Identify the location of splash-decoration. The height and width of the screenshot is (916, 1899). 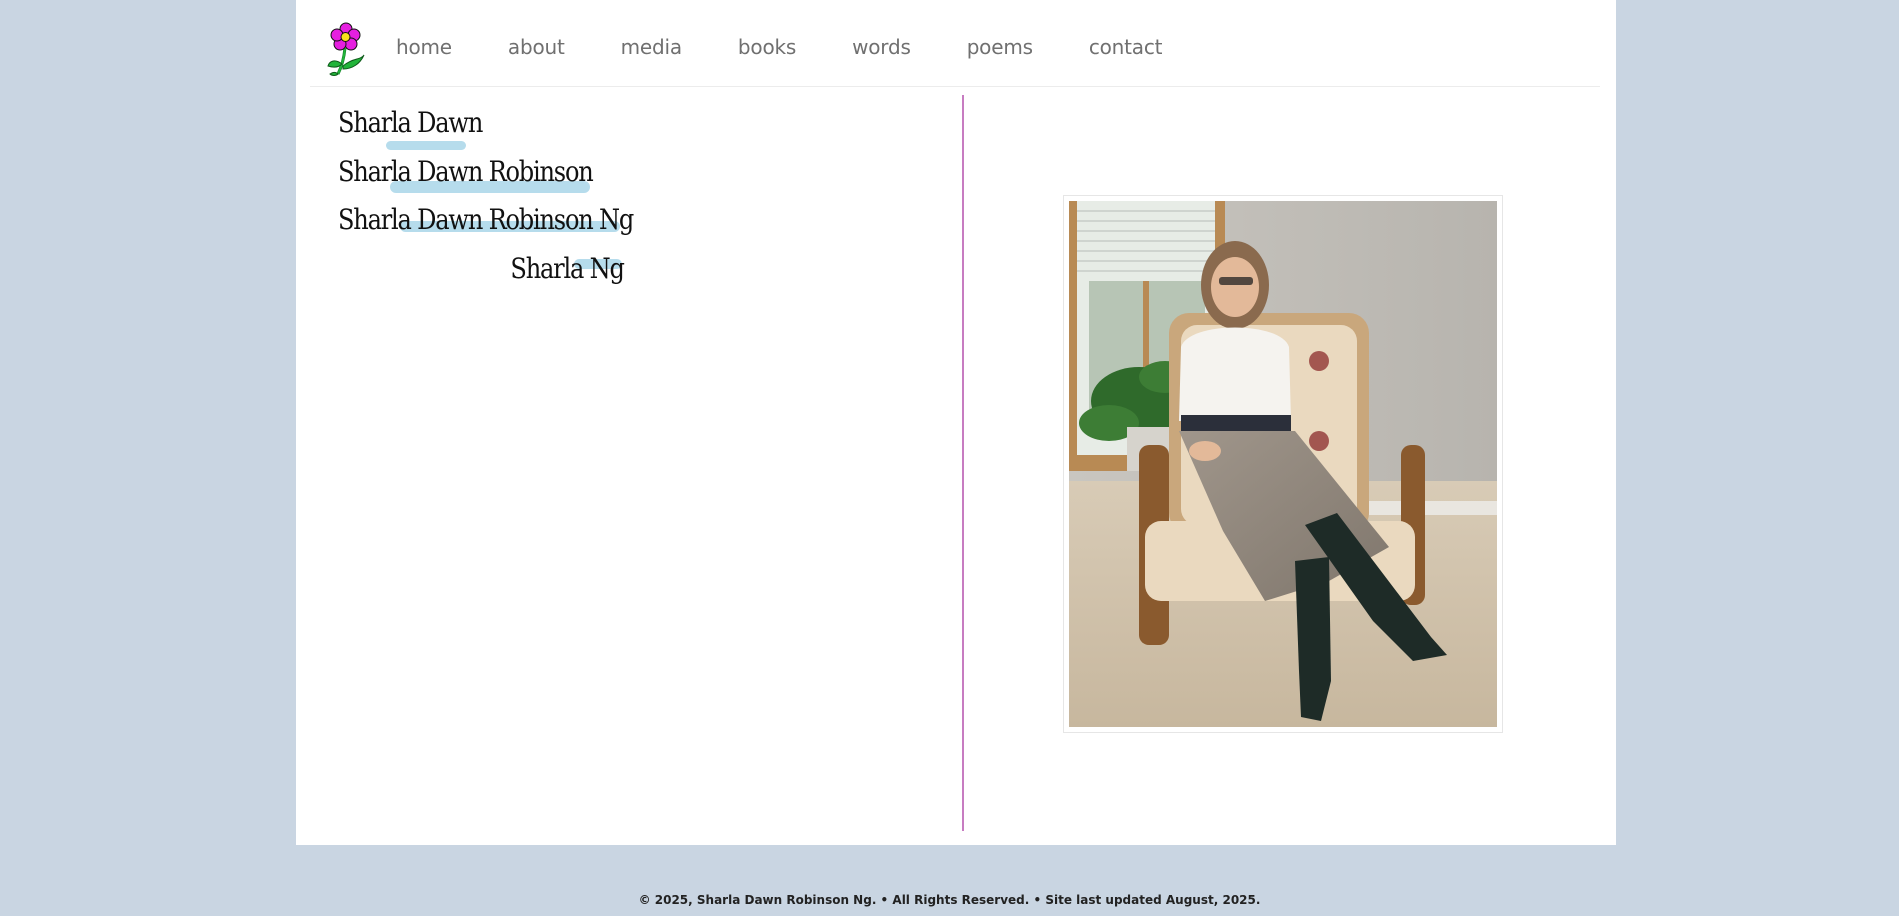
(426, 145).